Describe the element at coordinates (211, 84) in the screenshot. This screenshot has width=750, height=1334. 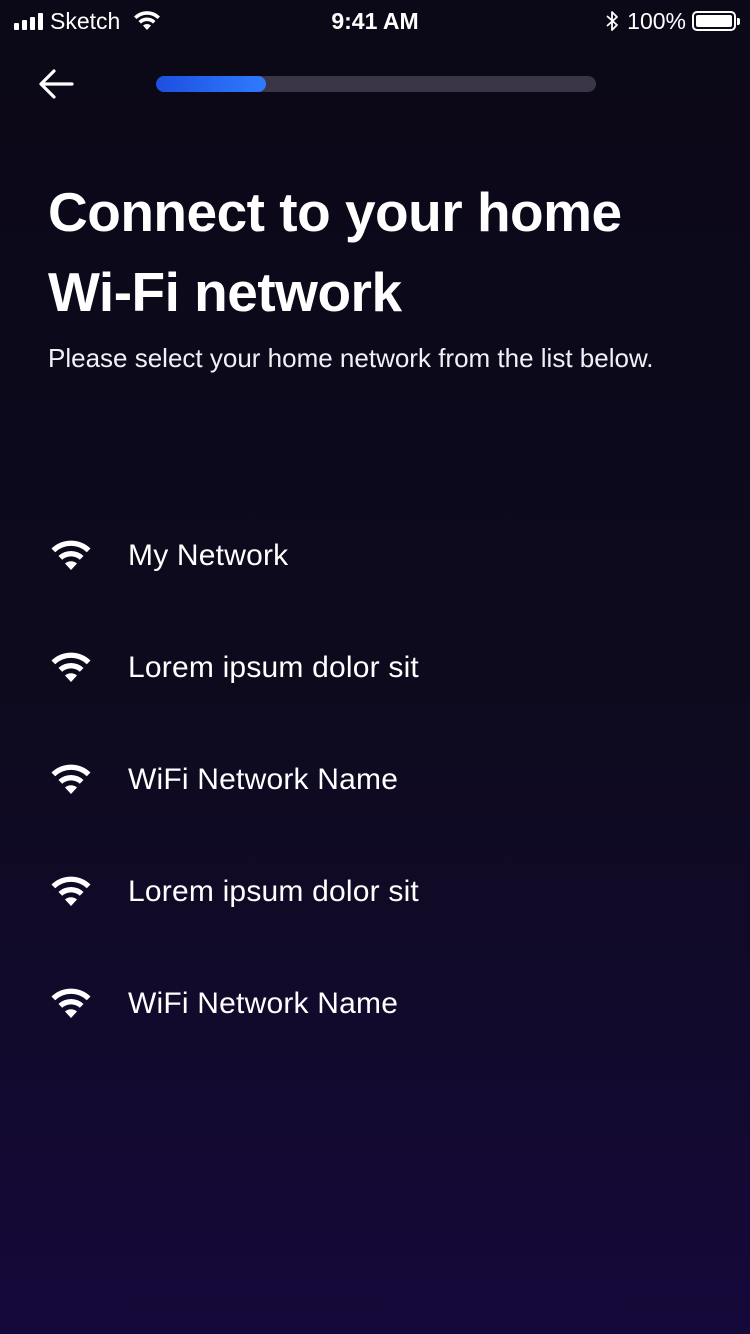
I see `progress-bar-fill` at that location.